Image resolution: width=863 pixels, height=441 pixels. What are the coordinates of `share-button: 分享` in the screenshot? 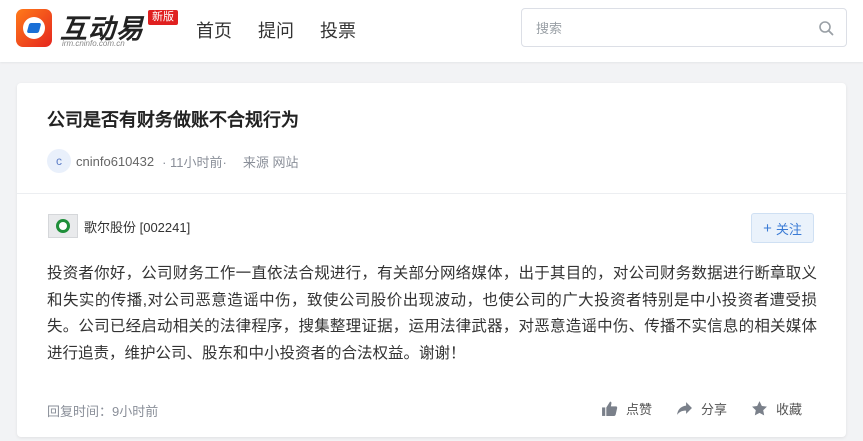 It's located at (701, 408).